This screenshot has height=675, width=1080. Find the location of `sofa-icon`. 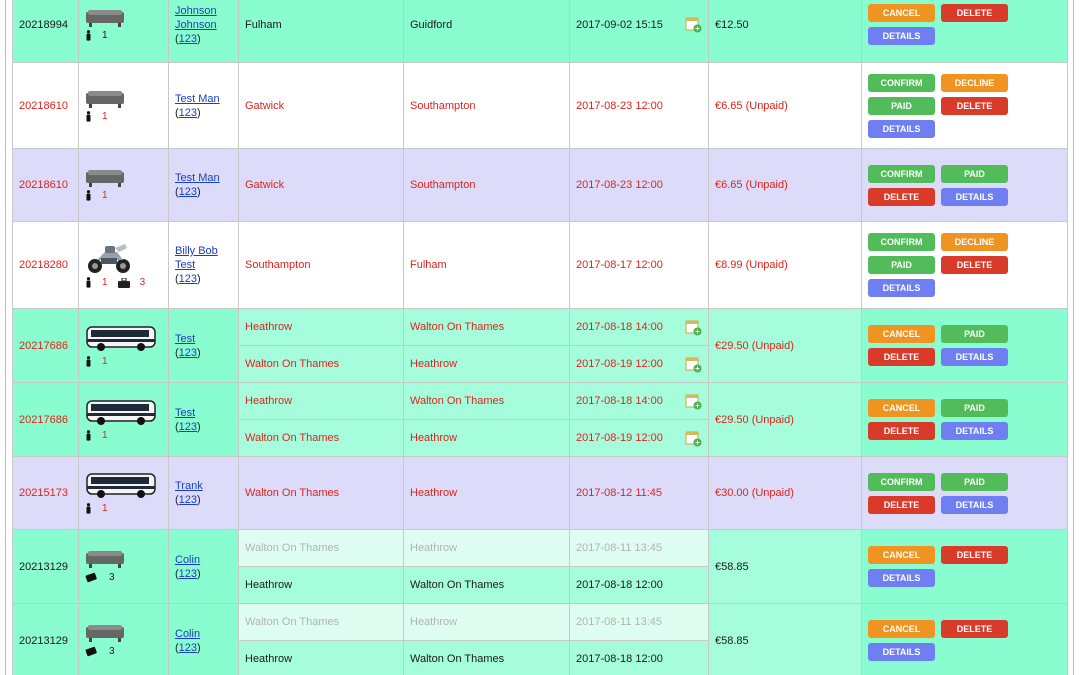

sofa-icon is located at coordinates (105, 99).